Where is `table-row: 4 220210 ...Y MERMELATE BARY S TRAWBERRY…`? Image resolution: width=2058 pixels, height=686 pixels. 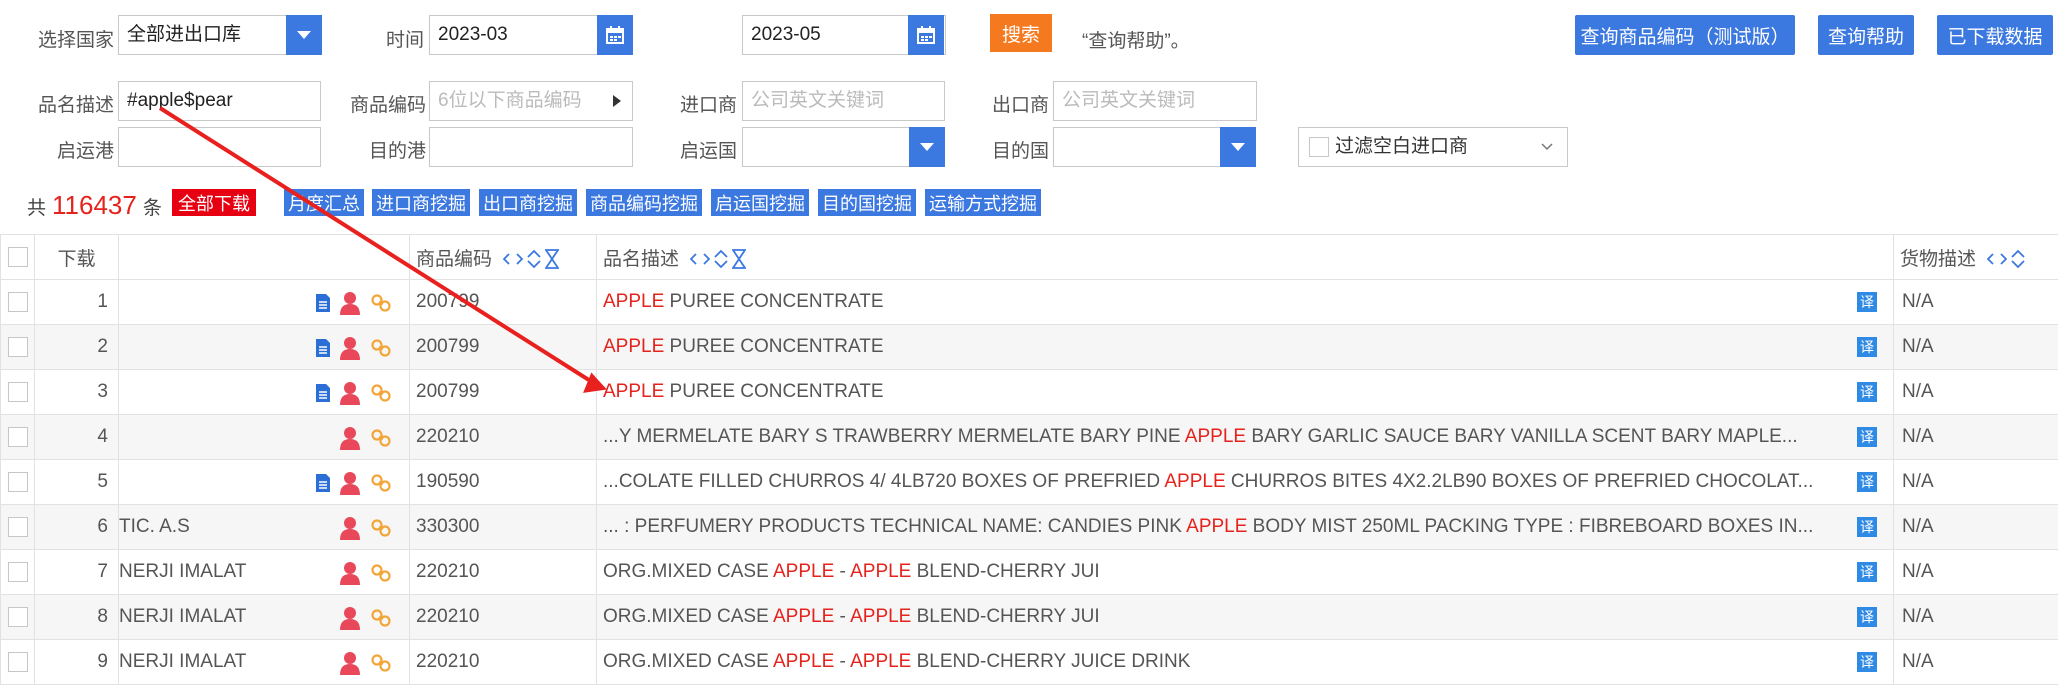 table-row: 4 220210 ...Y MERMELATE BARY S TRAWBERRY… is located at coordinates (1029, 437).